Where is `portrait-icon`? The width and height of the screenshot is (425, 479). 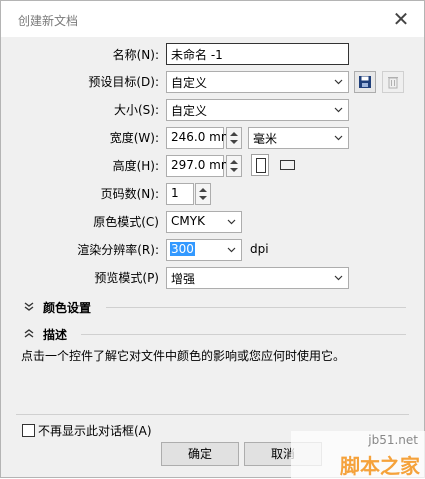 portrait-icon is located at coordinates (261, 165).